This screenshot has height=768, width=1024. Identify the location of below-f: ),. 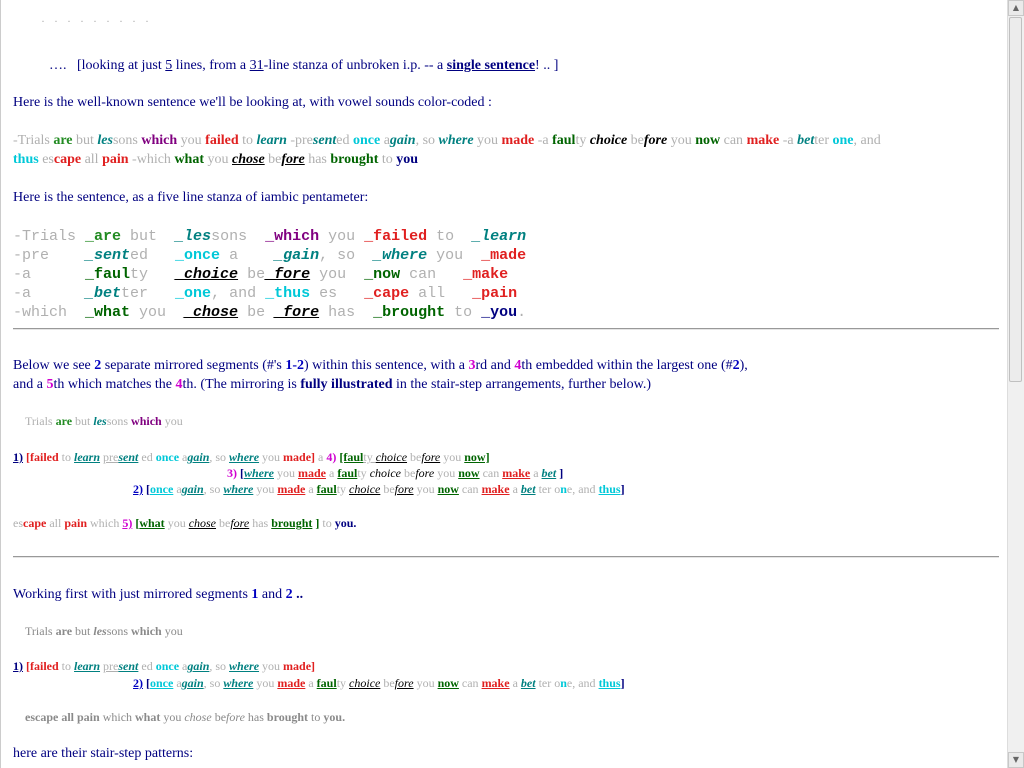
(743, 365).